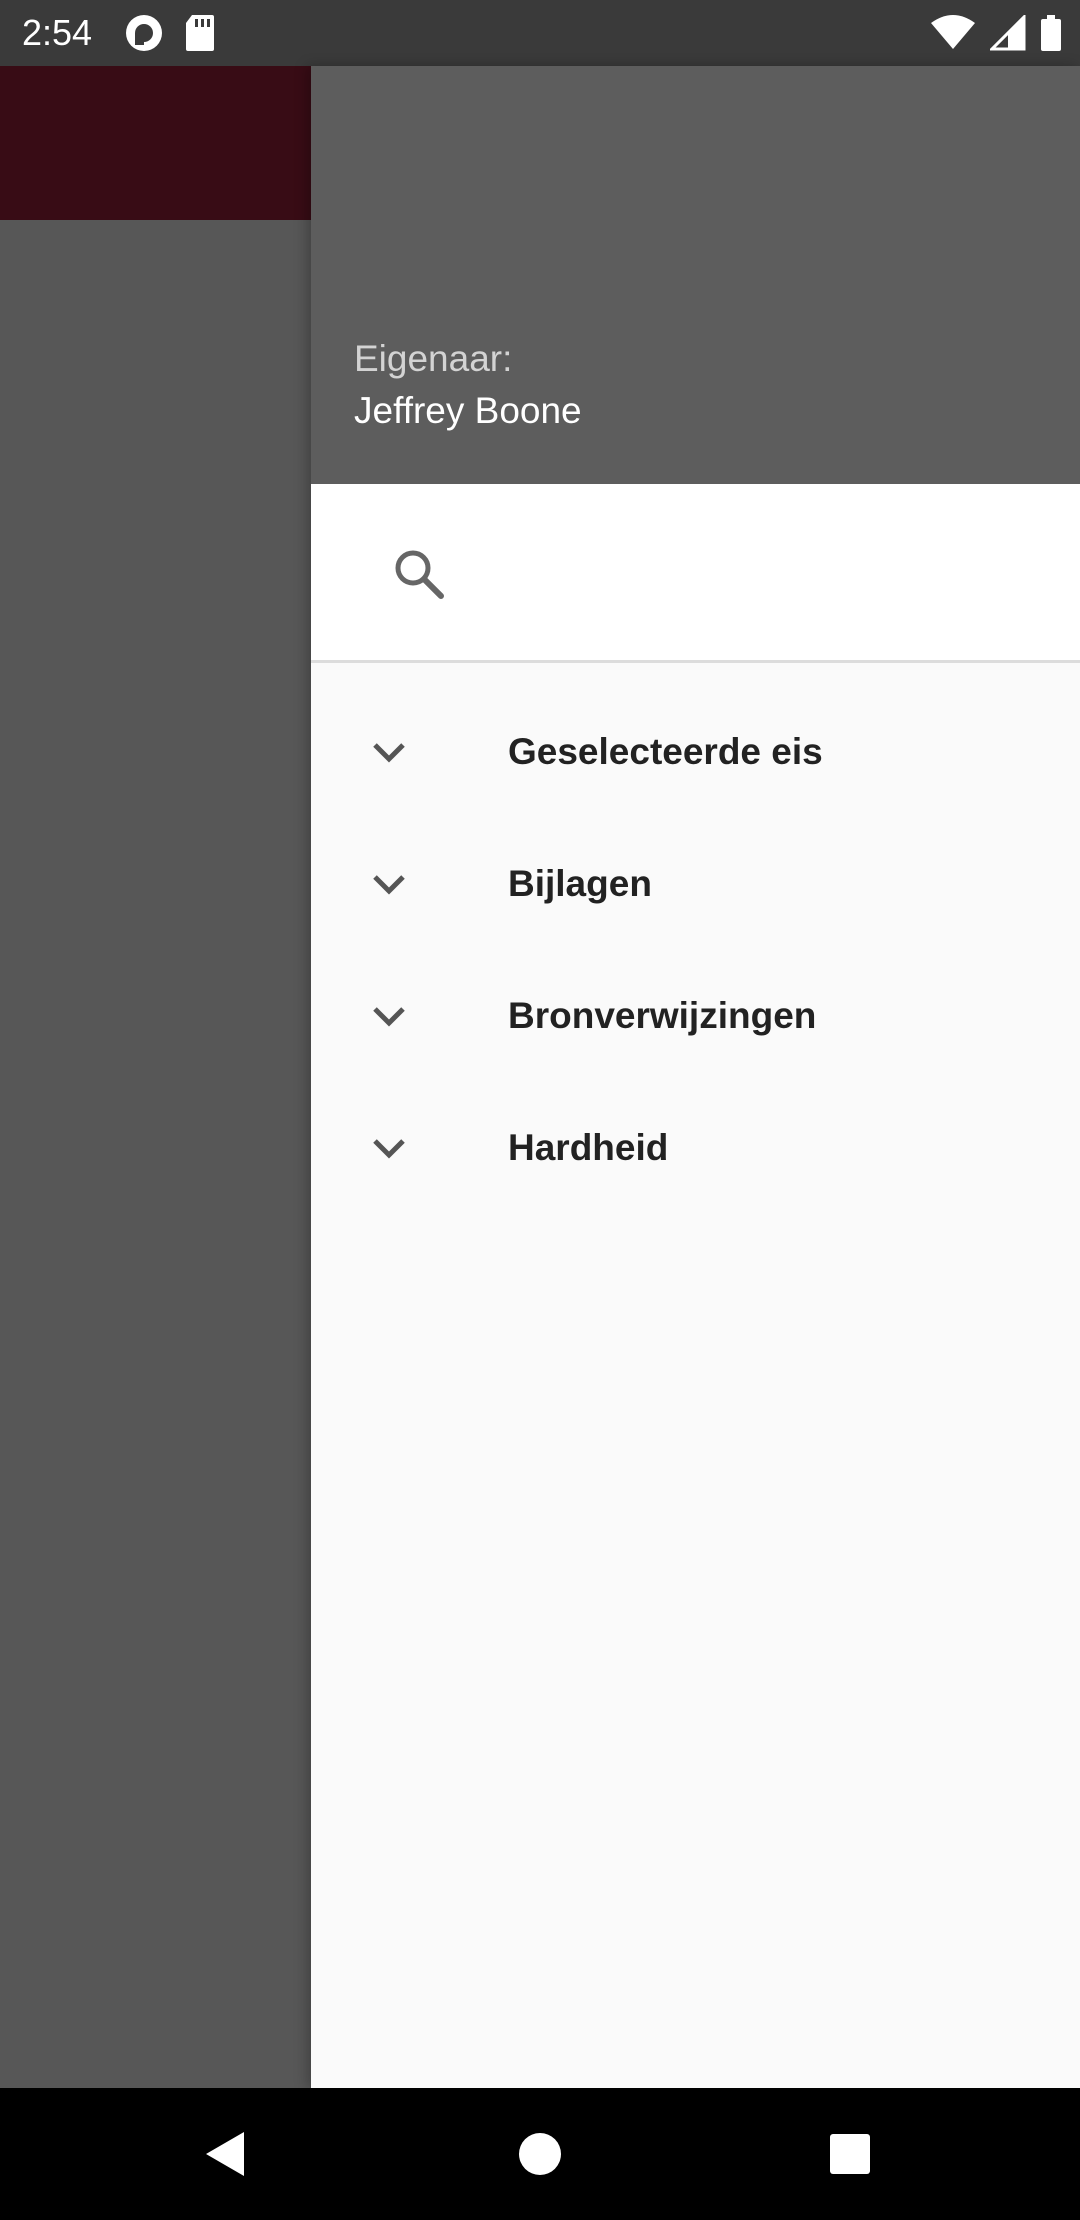  What do you see at coordinates (170, 33) in the screenshot?
I see `status-left-icons` at bounding box center [170, 33].